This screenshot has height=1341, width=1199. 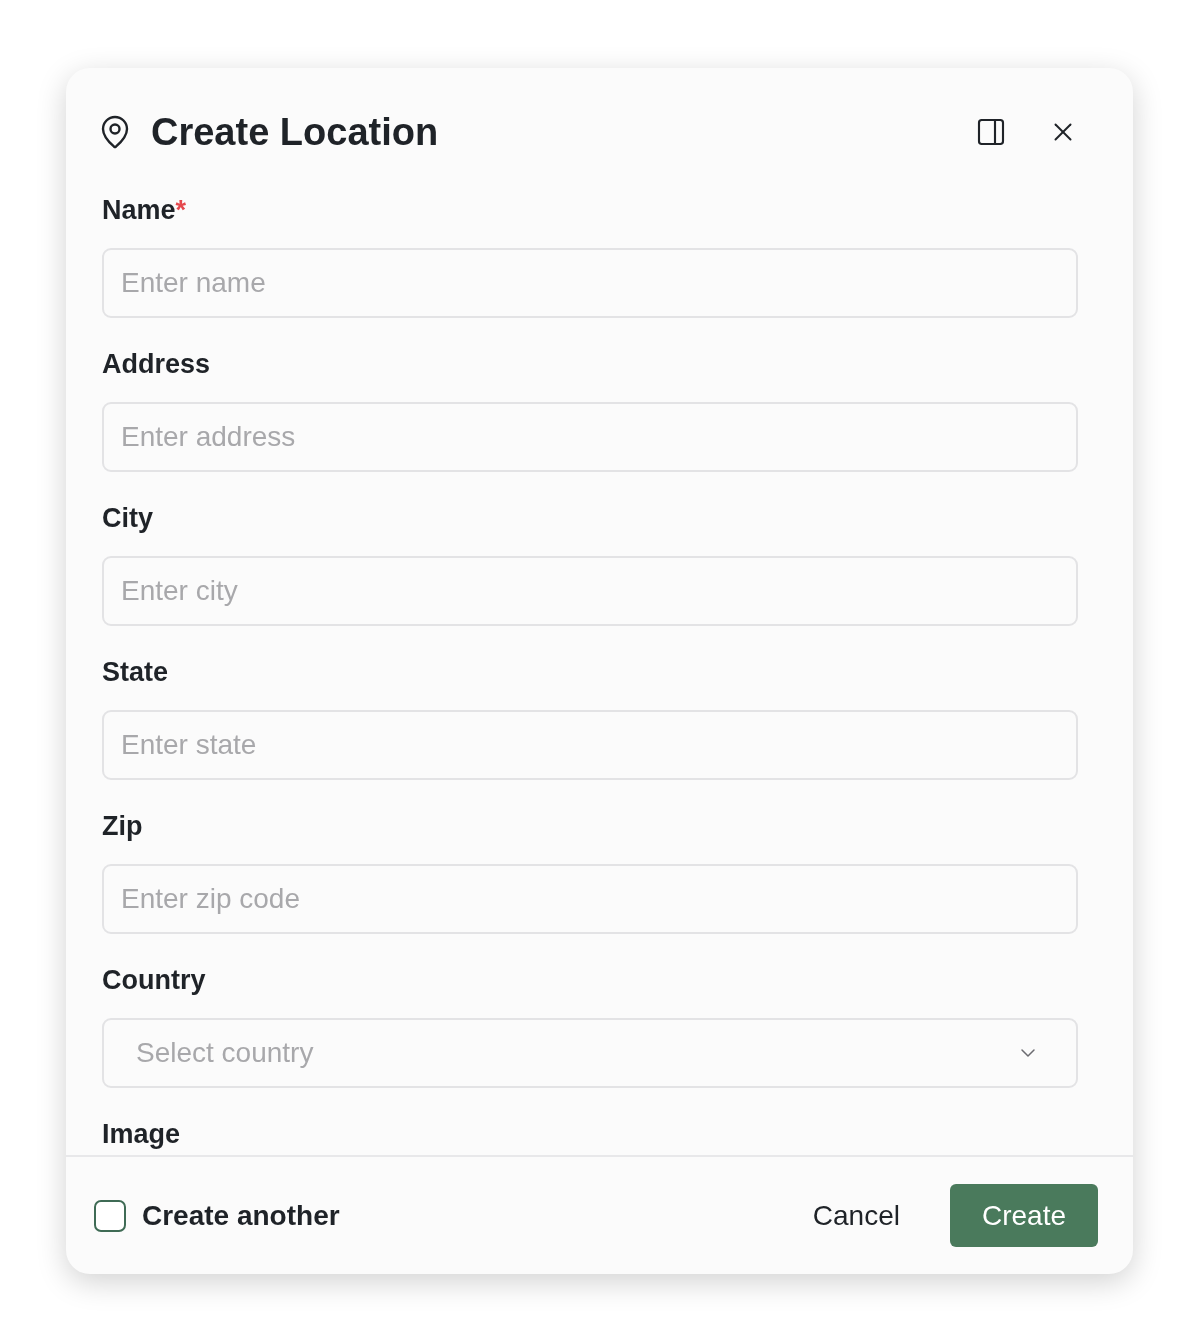 I want to click on text-input: Enter name, so click(x=590, y=283).